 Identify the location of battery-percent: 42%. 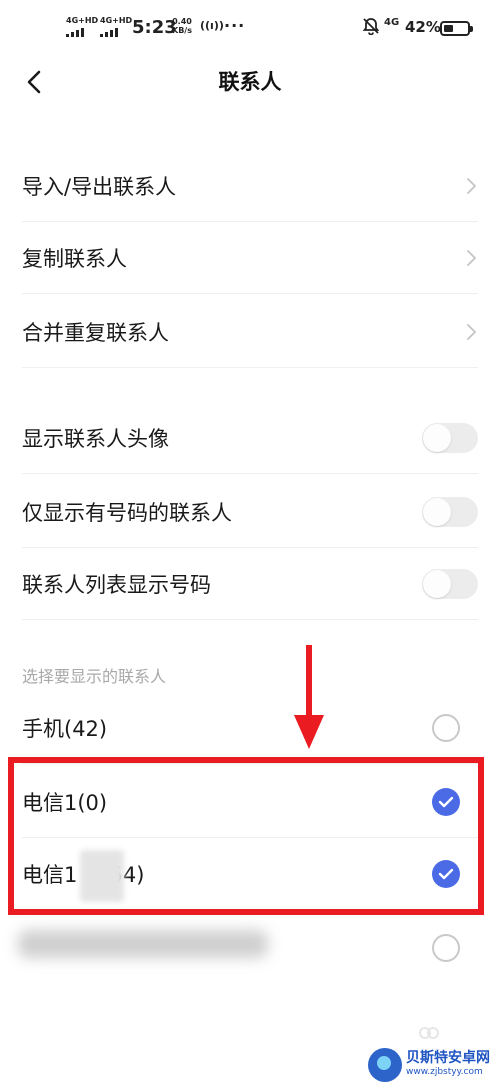
(423, 27).